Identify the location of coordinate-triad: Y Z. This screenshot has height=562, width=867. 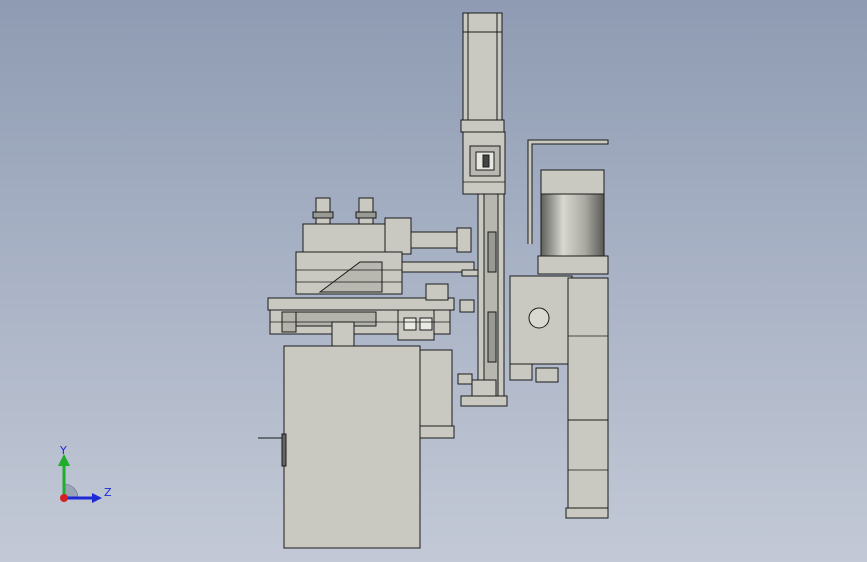
(84, 476).